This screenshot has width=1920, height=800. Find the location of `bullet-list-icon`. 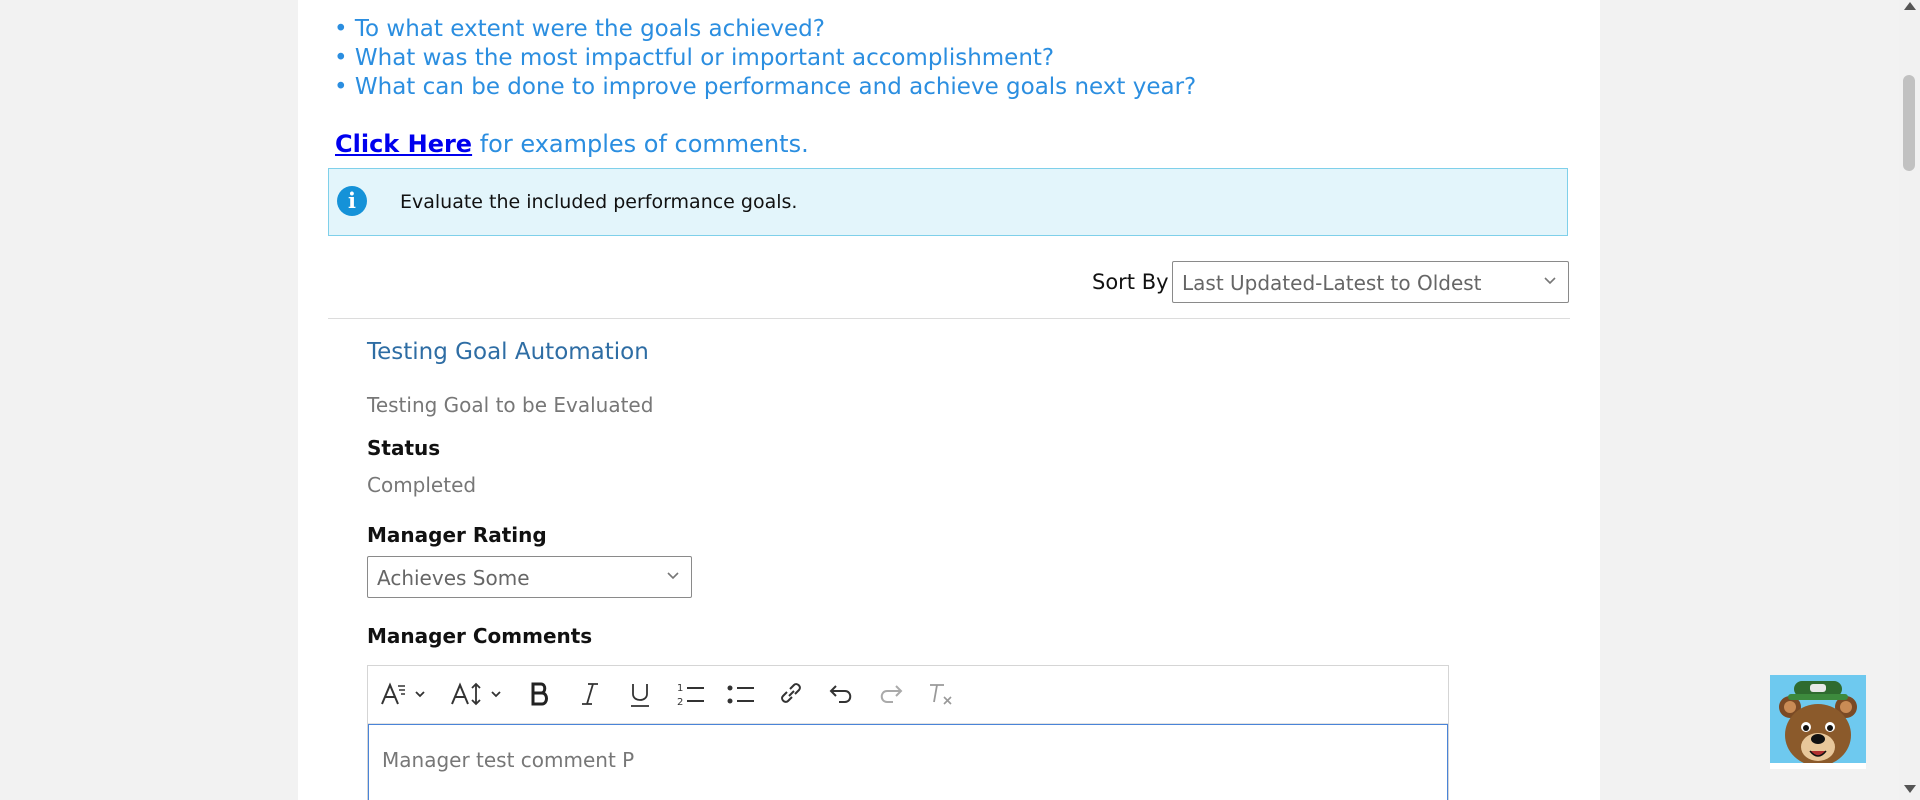

bullet-list-icon is located at coordinates (741, 694).